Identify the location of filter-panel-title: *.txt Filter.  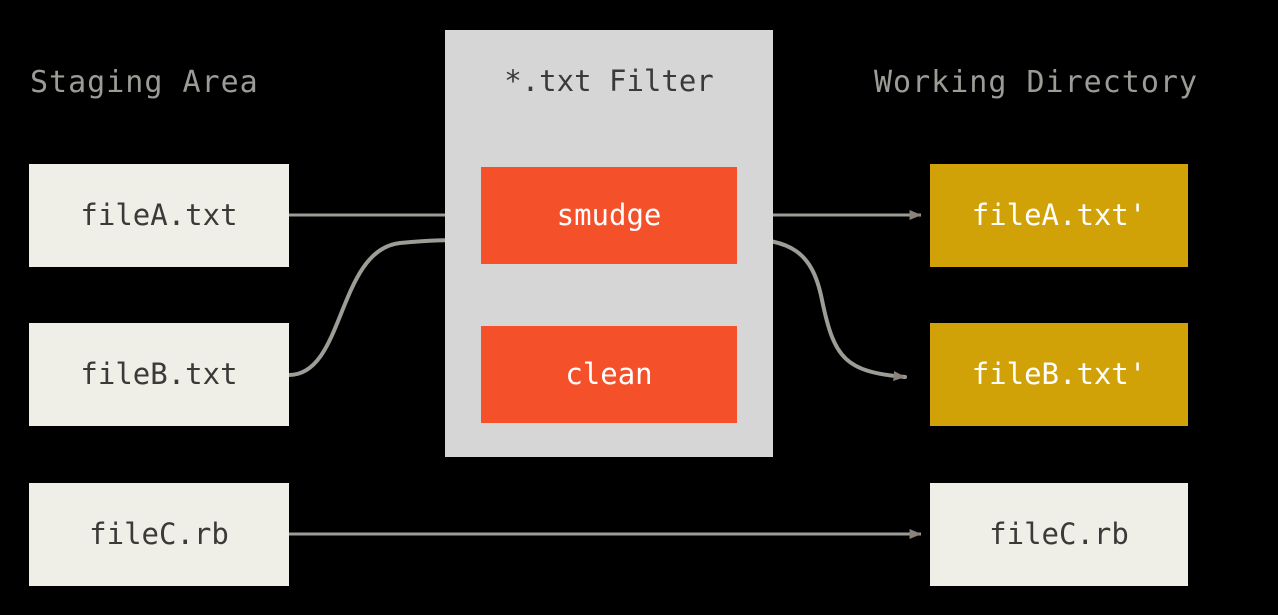
(609, 81).